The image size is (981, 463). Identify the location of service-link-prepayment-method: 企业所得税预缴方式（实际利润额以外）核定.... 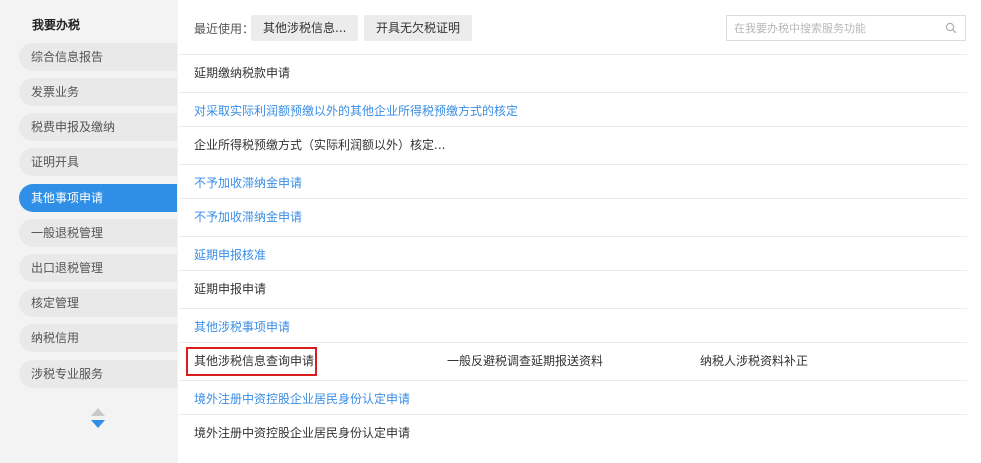
(319, 145).